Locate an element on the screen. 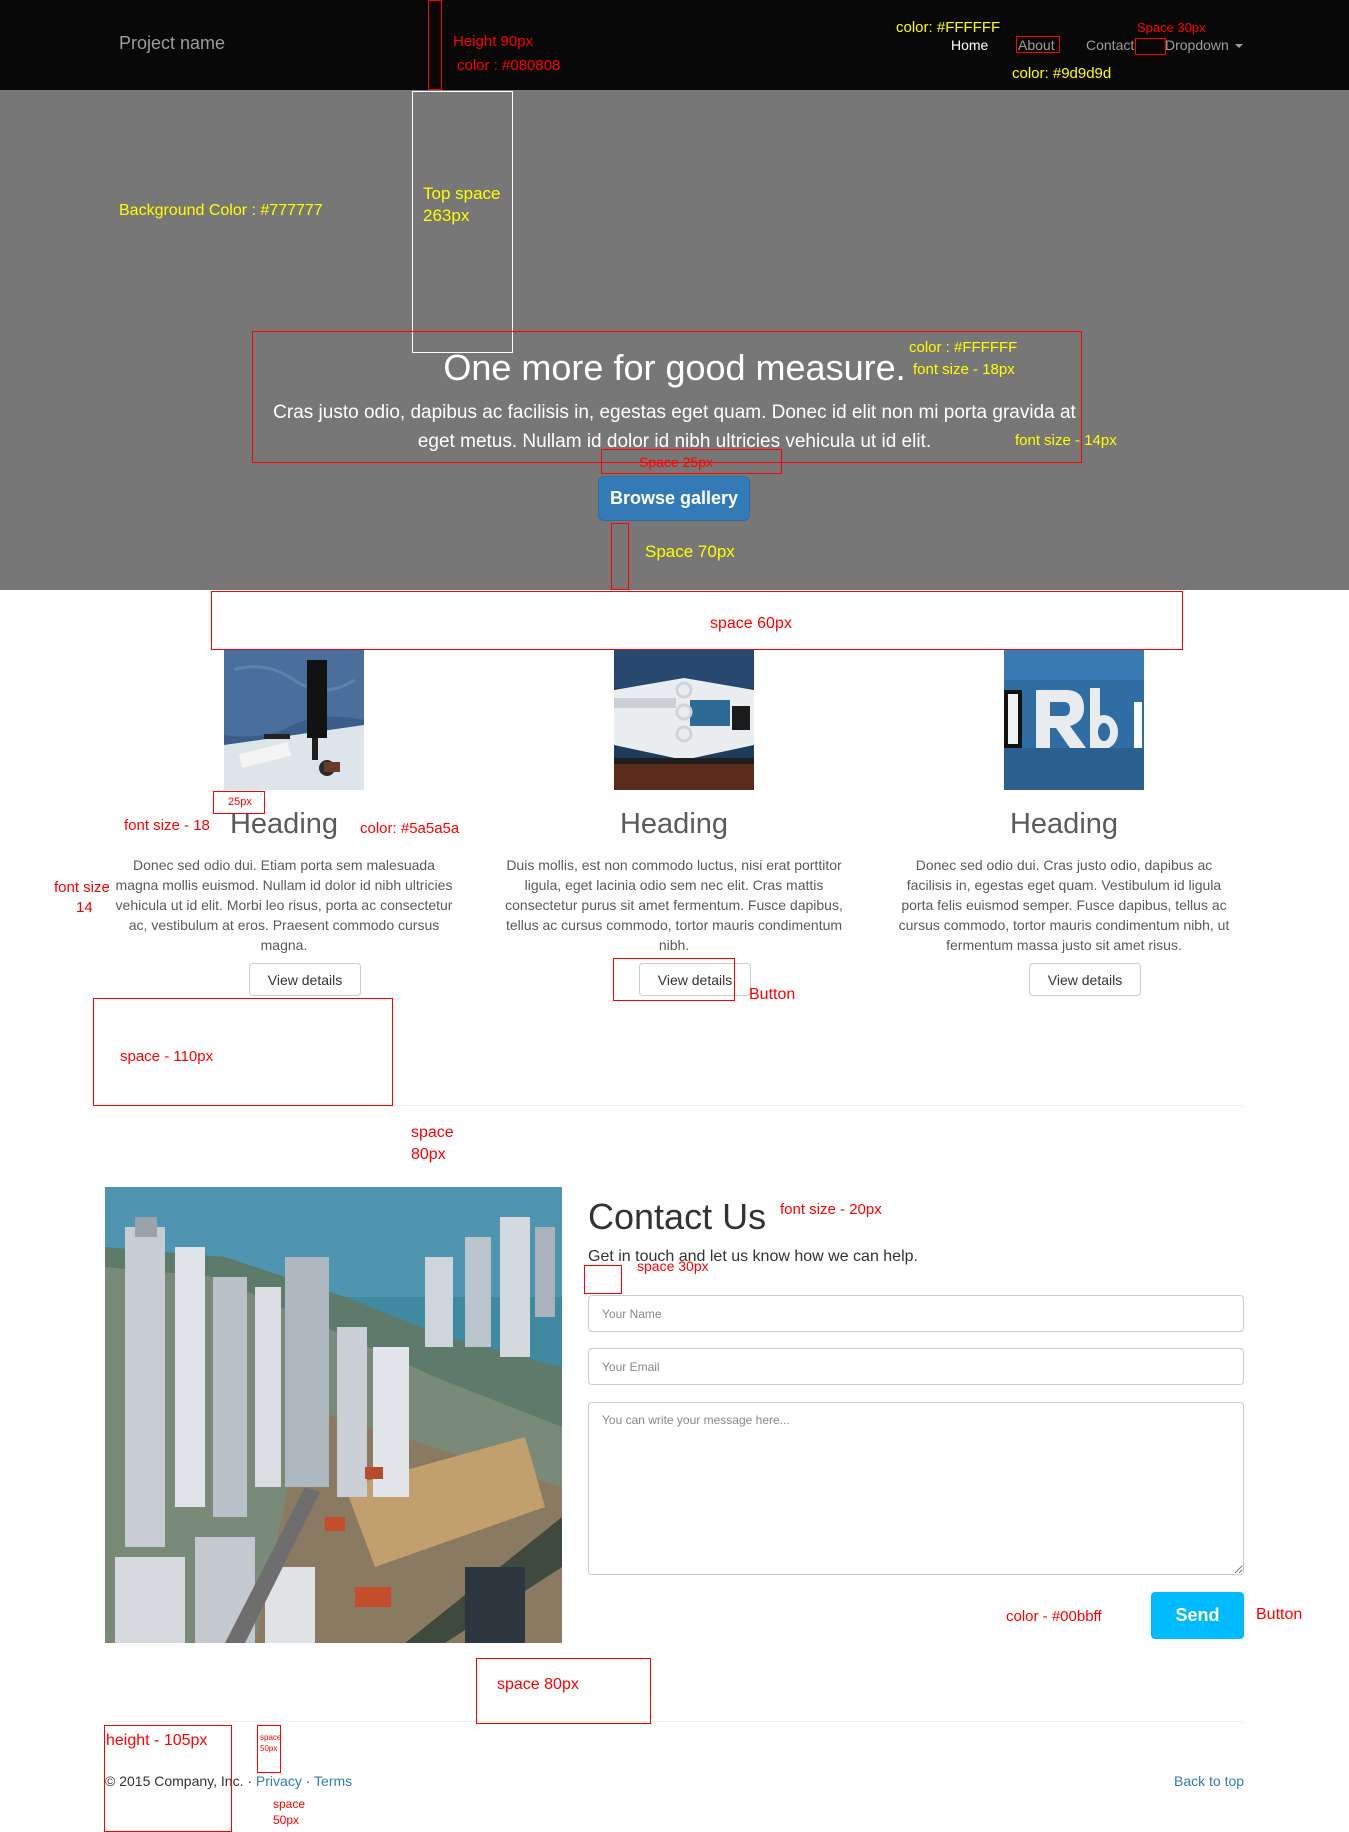 The height and width of the screenshot is (1832, 1349). annotation-label: color - #00bbff is located at coordinates (1054, 1616).